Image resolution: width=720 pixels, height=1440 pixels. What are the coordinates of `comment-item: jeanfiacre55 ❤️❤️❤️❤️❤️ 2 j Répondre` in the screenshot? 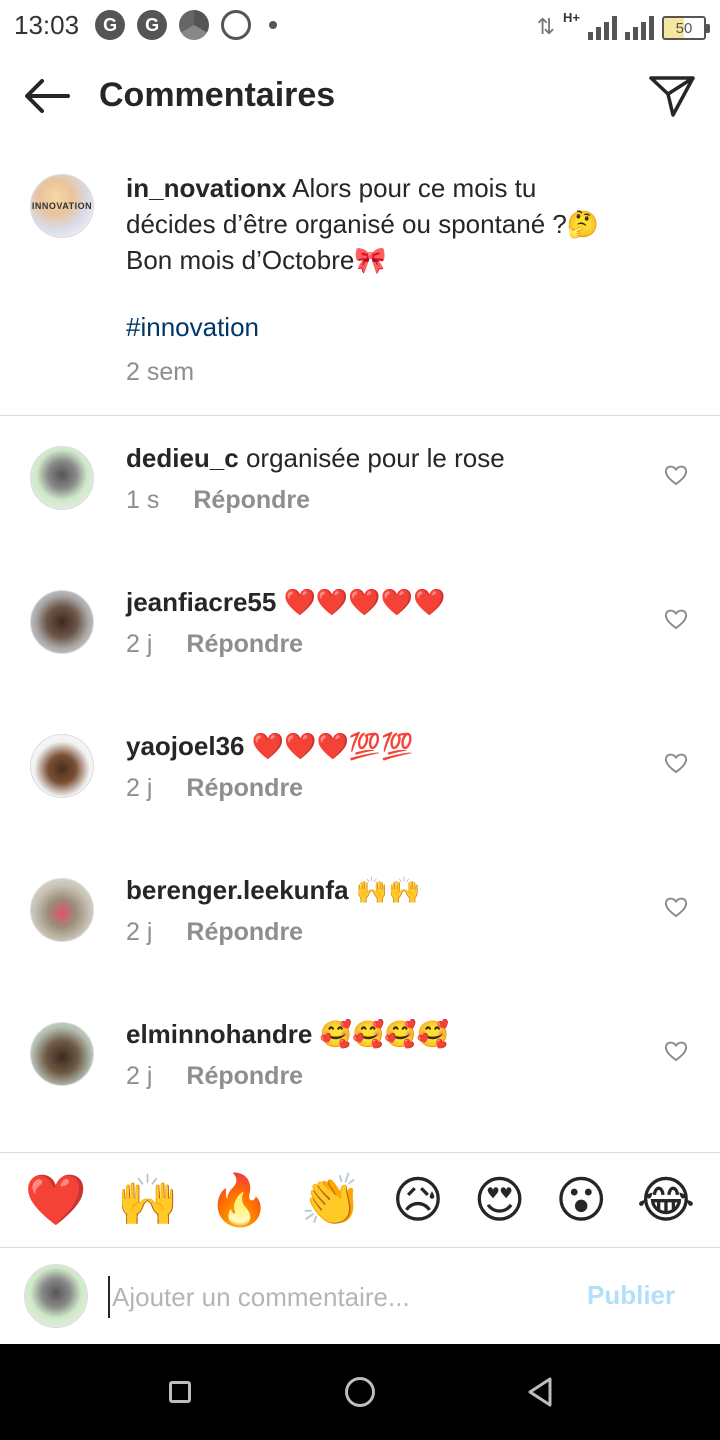 It's located at (360, 632).